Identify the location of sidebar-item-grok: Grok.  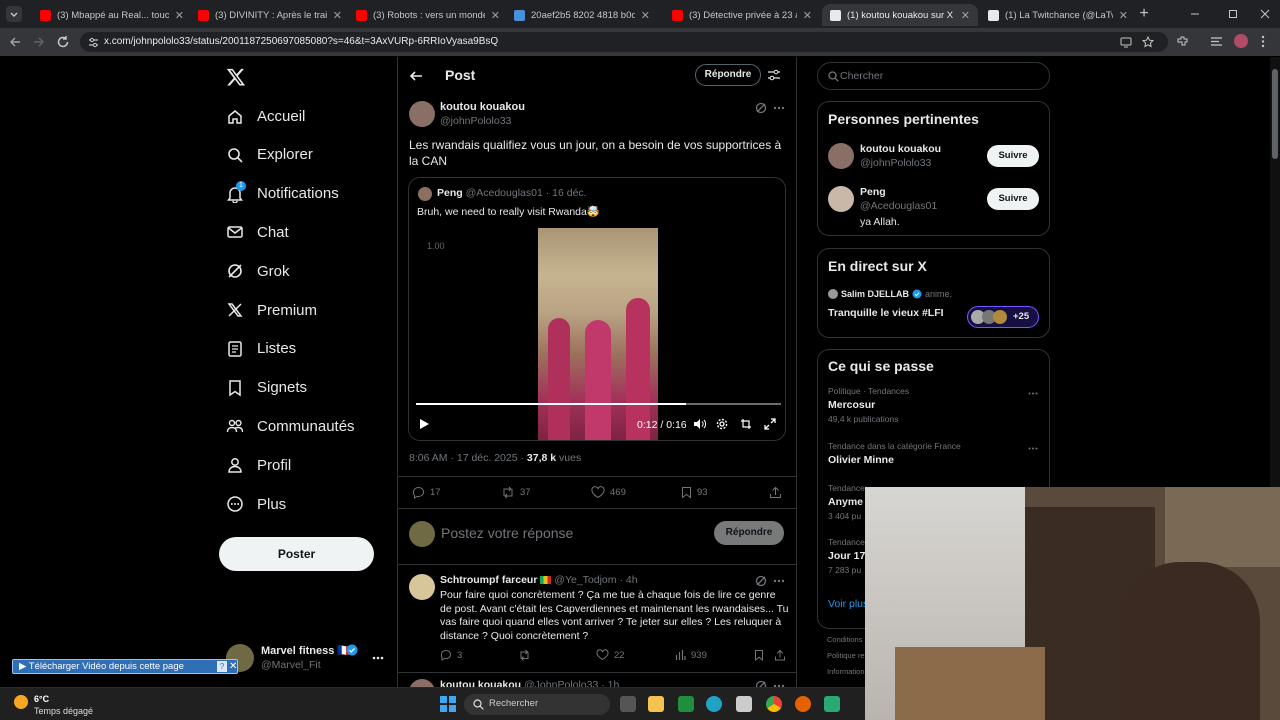
(258, 271).